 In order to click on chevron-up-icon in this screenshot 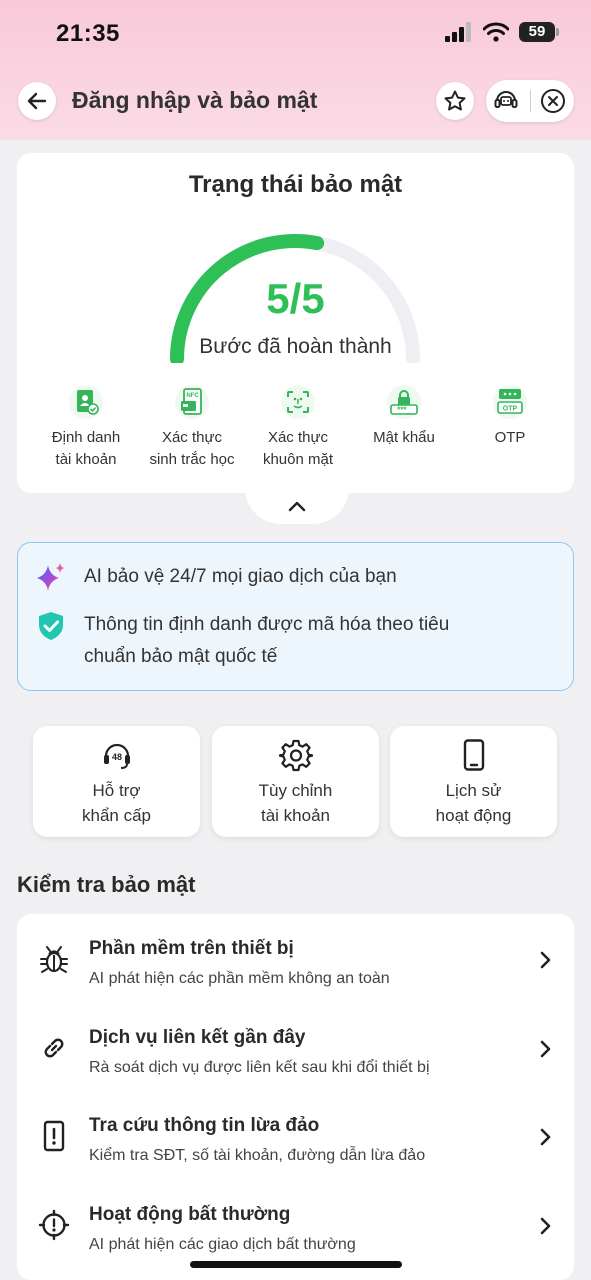, I will do `click(297, 506)`.